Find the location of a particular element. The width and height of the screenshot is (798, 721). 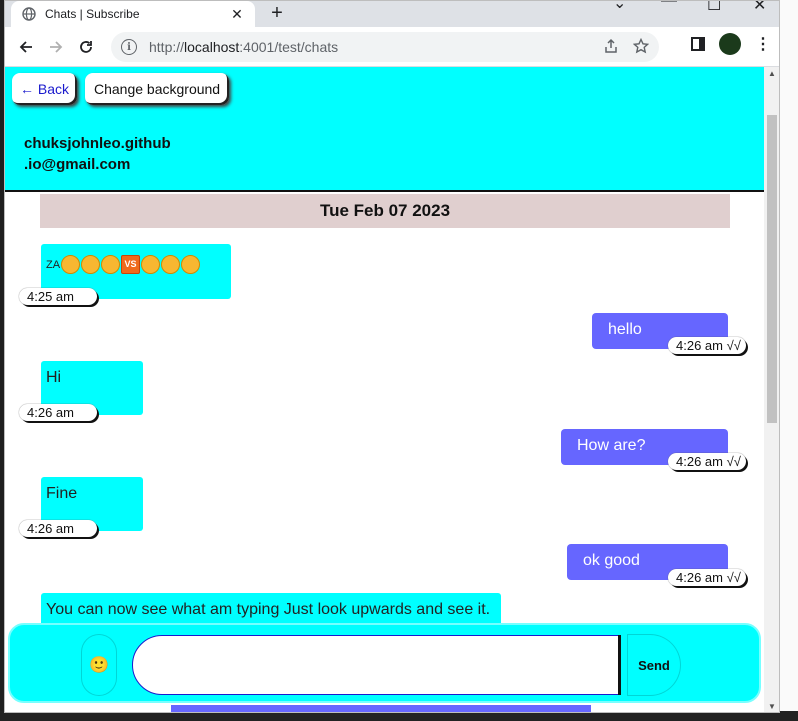

back-arrow-icon is located at coordinates (26, 47).